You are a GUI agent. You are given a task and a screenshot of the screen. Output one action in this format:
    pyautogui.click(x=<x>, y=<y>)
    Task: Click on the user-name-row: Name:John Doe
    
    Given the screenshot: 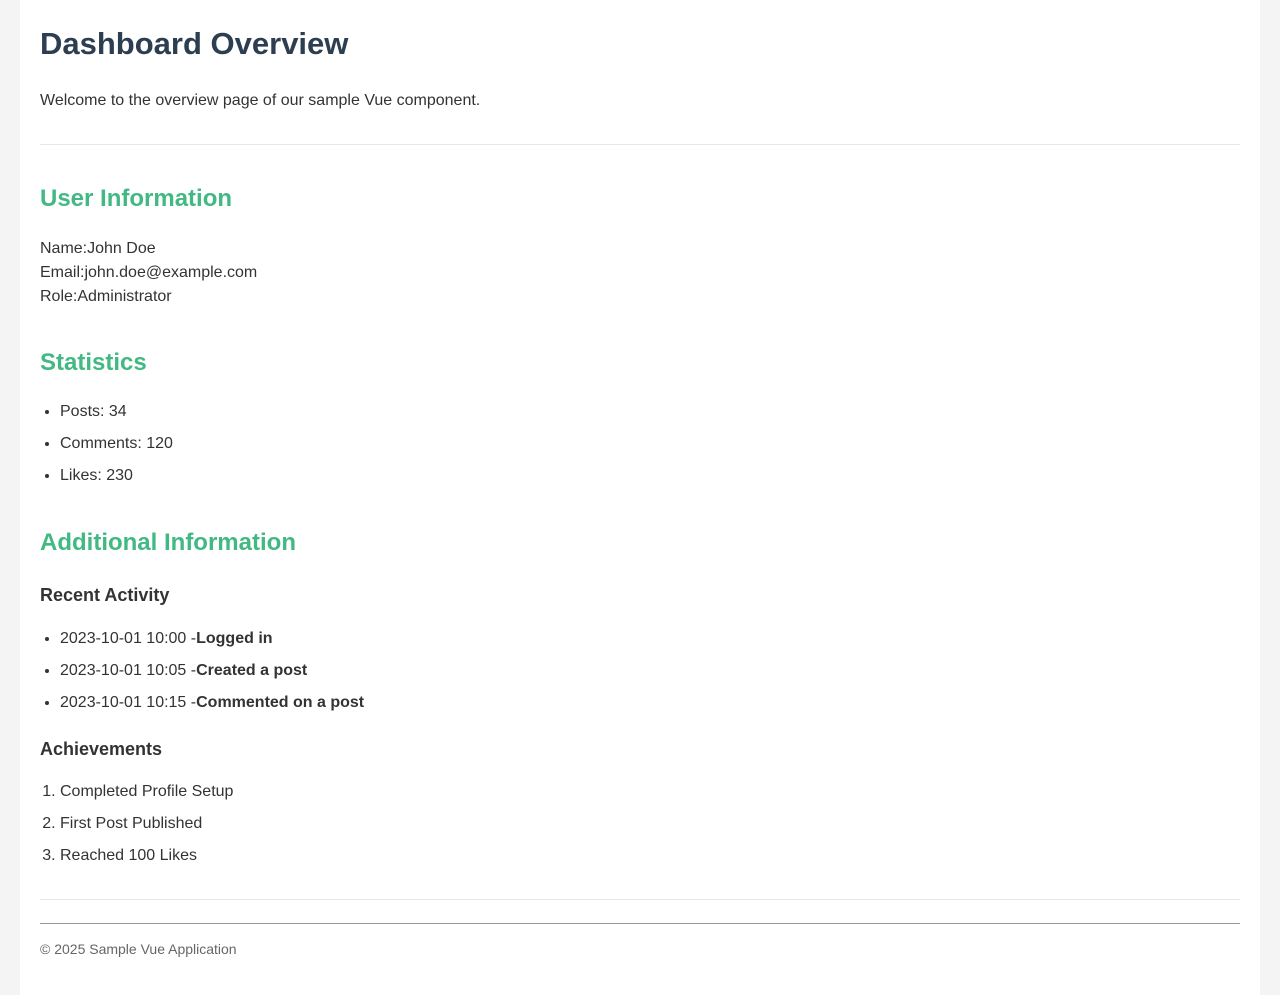 What is the action you would take?
    pyautogui.click(x=148, y=249)
    